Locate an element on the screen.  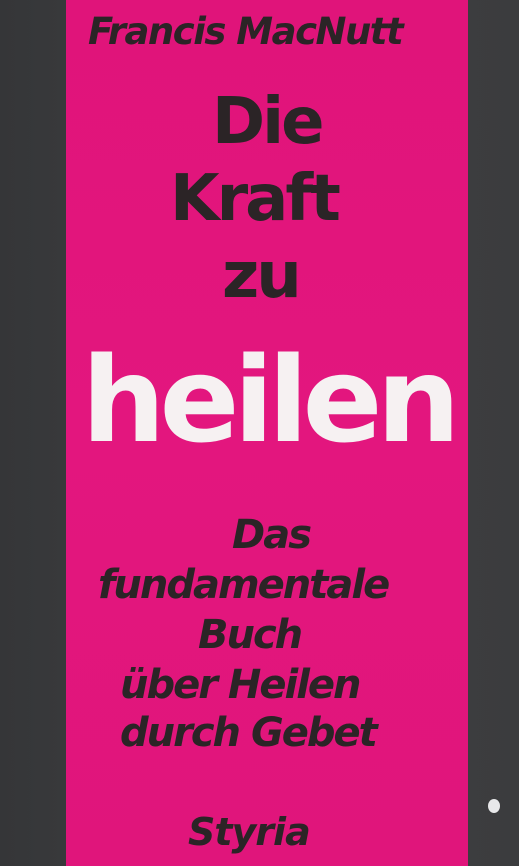
subtitle-line-4: über Heilen is located at coordinates (241, 685).